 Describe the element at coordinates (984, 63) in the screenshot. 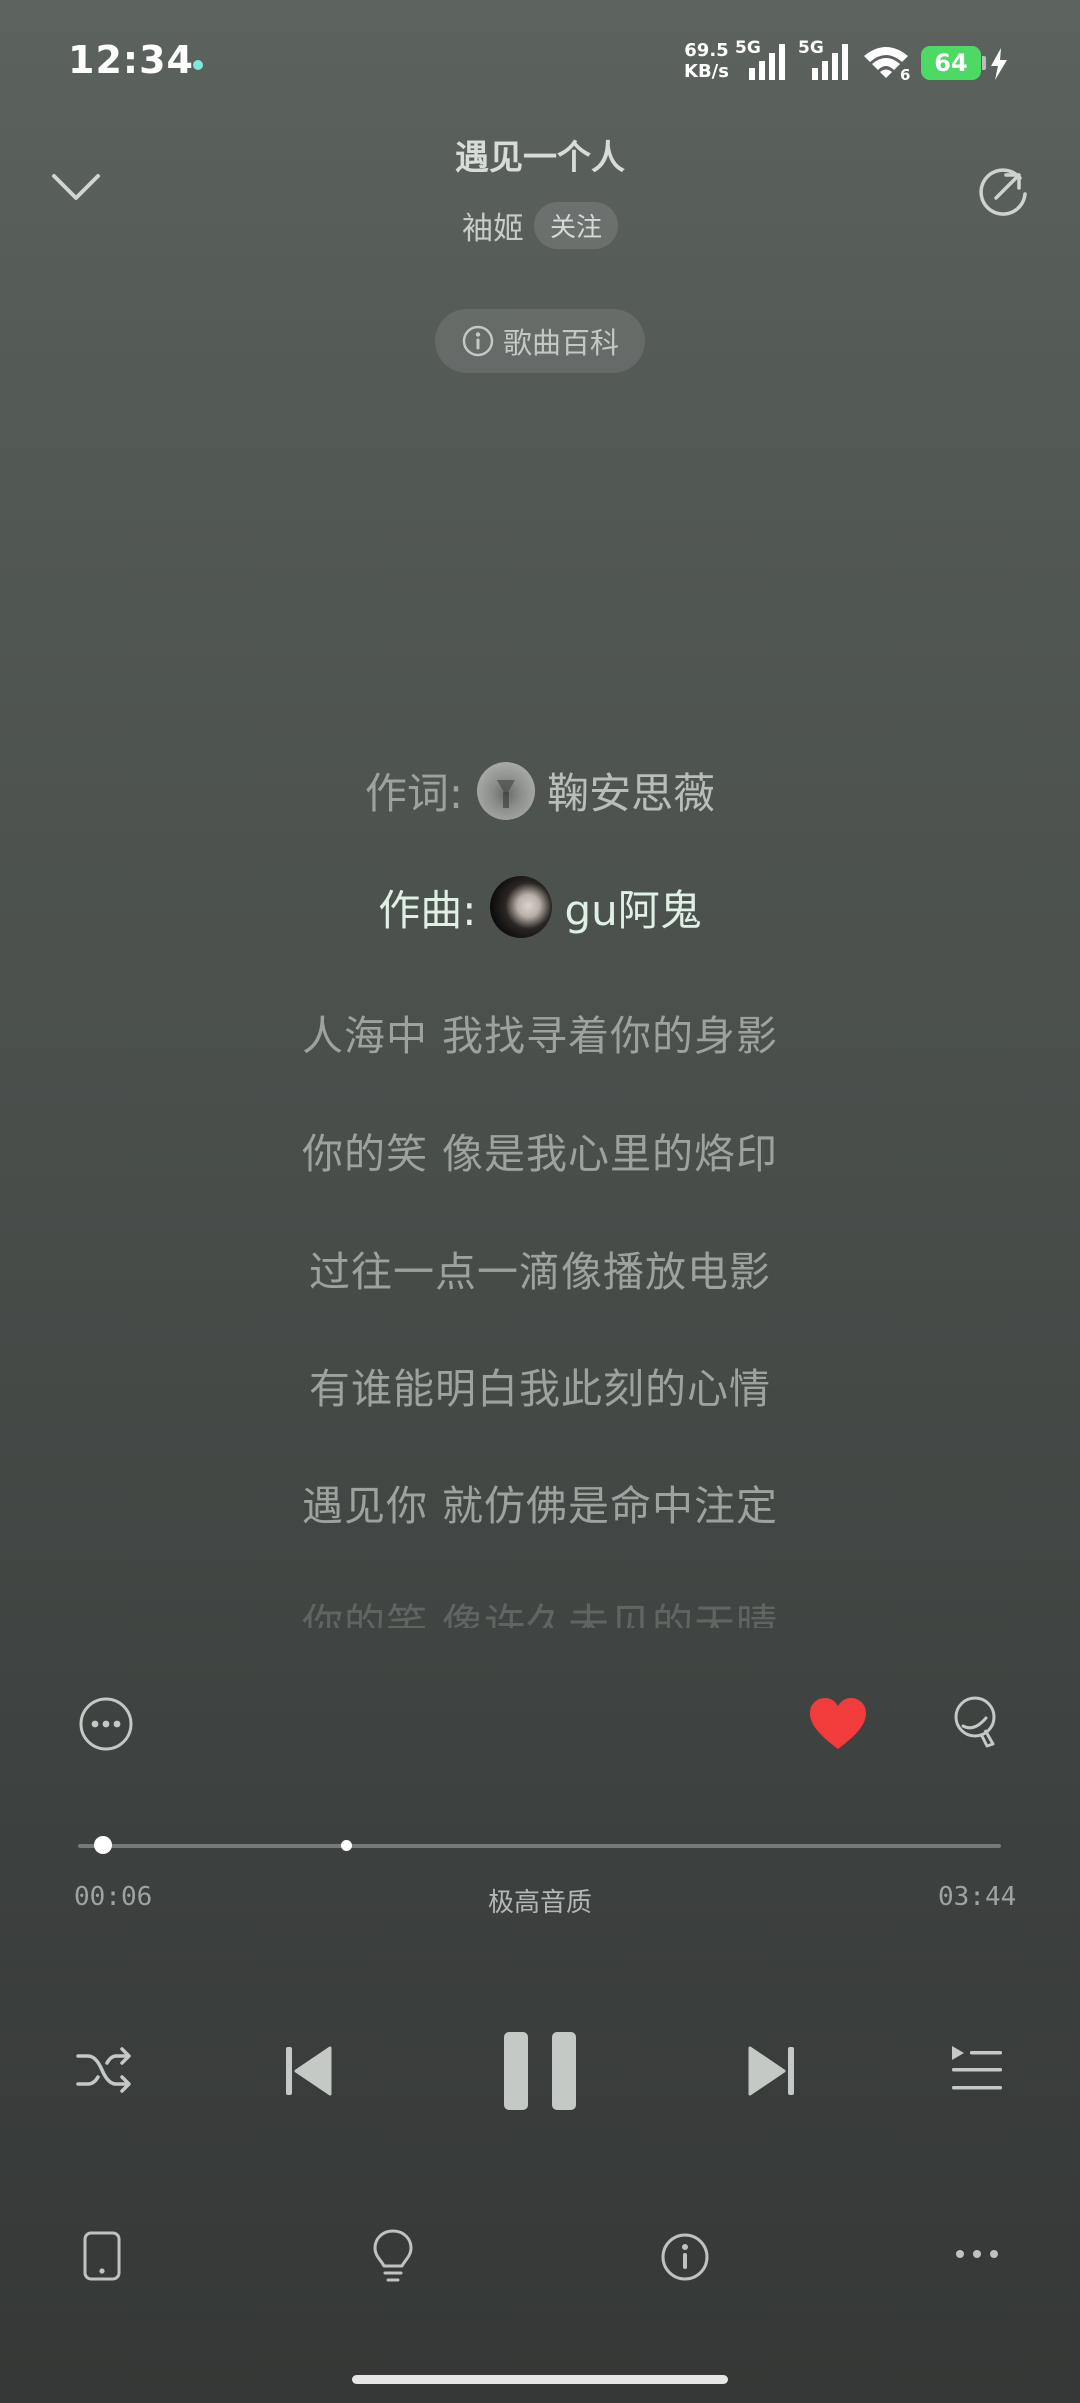

I see `battery-tip` at that location.